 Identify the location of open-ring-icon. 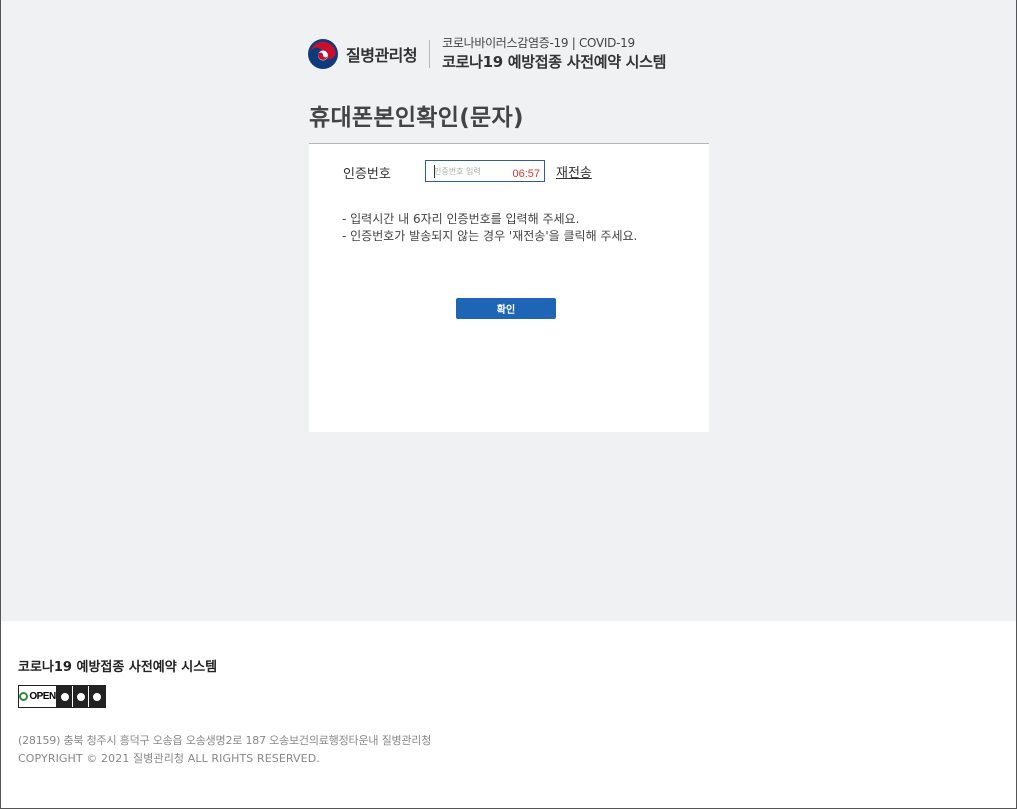
(24, 696).